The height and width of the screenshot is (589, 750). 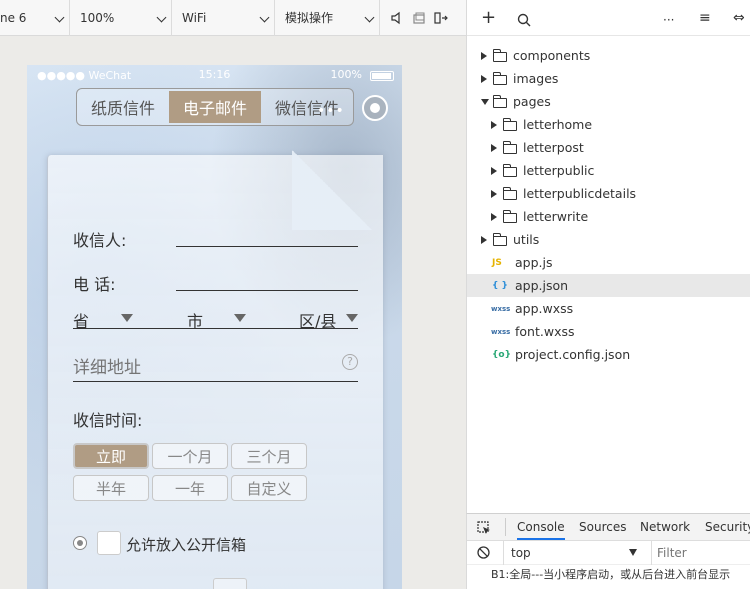 What do you see at coordinates (559, 170) in the screenshot?
I see `tree-item-label: letterpublic` at bounding box center [559, 170].